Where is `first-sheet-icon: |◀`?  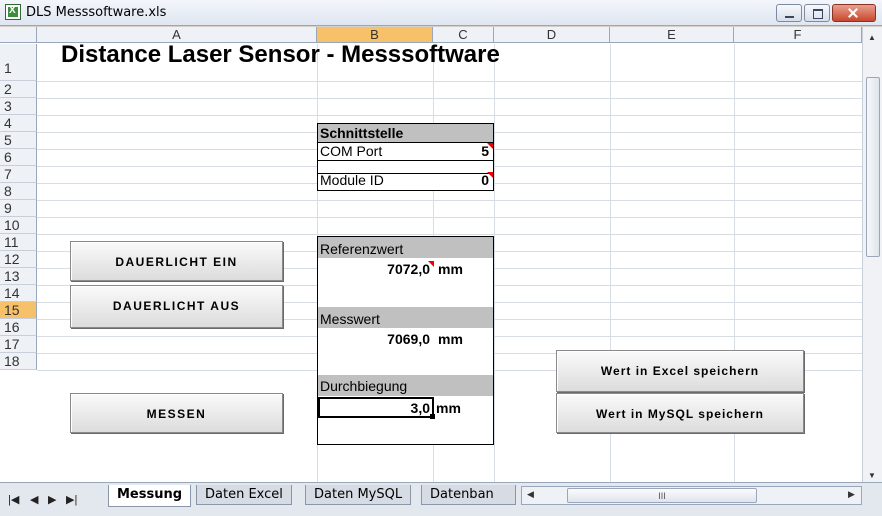 first-sheet-icon: |◀ is located at coordinates (13, 499).